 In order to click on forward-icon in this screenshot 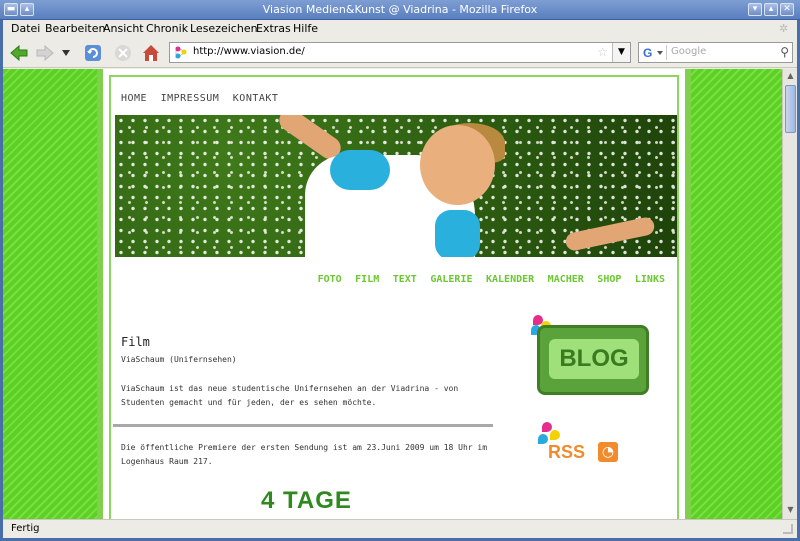, I will do `click(45, 53)`.